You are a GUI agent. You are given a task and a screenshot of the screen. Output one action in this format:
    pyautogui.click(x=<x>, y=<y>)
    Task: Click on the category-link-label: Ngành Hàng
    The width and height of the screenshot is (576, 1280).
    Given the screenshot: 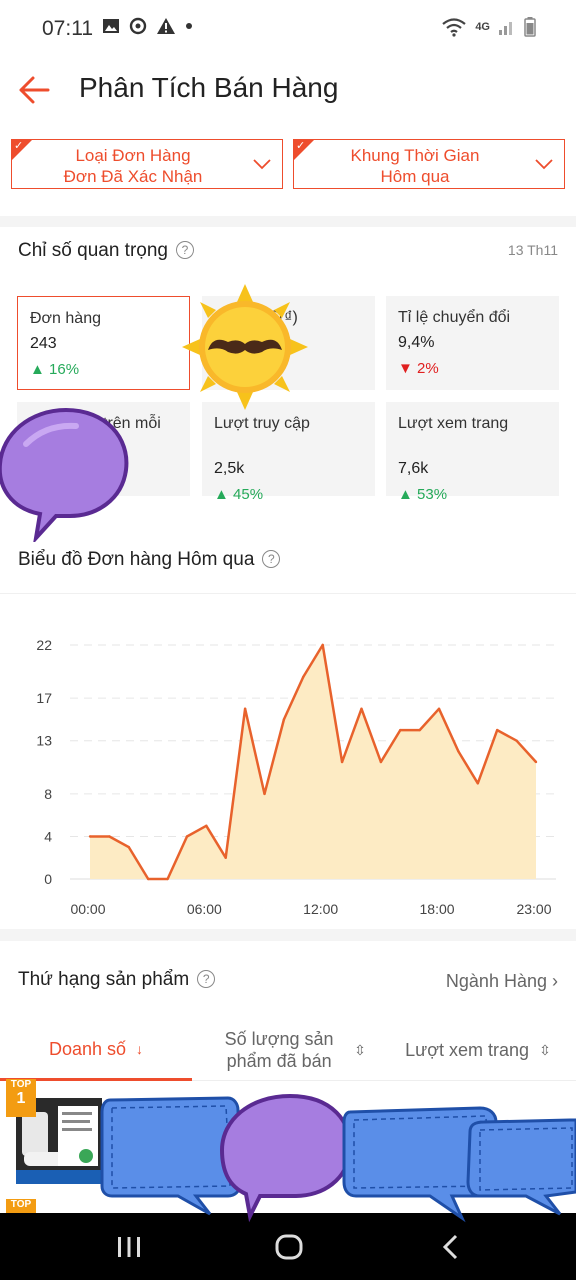 What is the action you would take?
    pyautogui.click(x=496, y=981)
    